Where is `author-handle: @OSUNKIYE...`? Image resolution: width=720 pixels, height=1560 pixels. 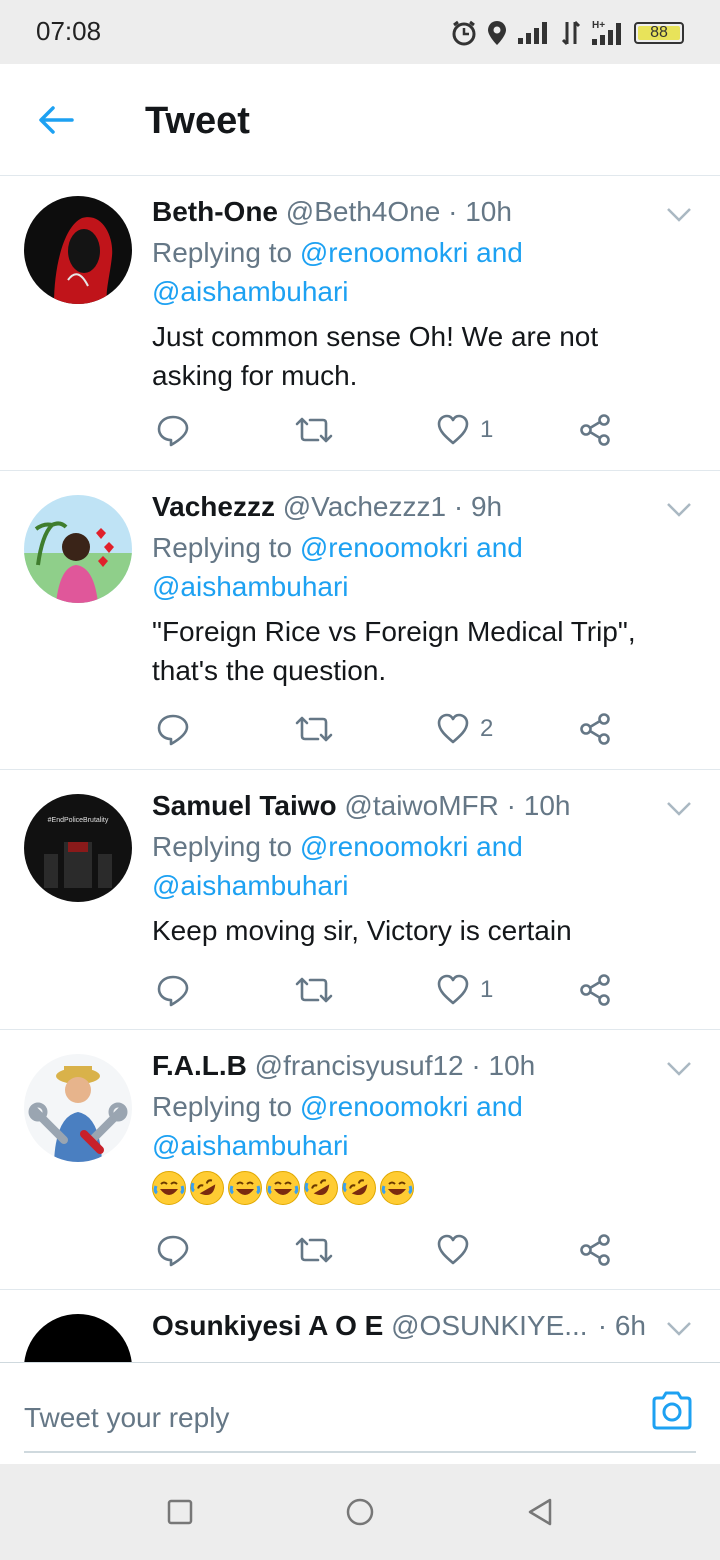 author-handle: @OSUNKIYE... is located at coordinates (489, 1325).